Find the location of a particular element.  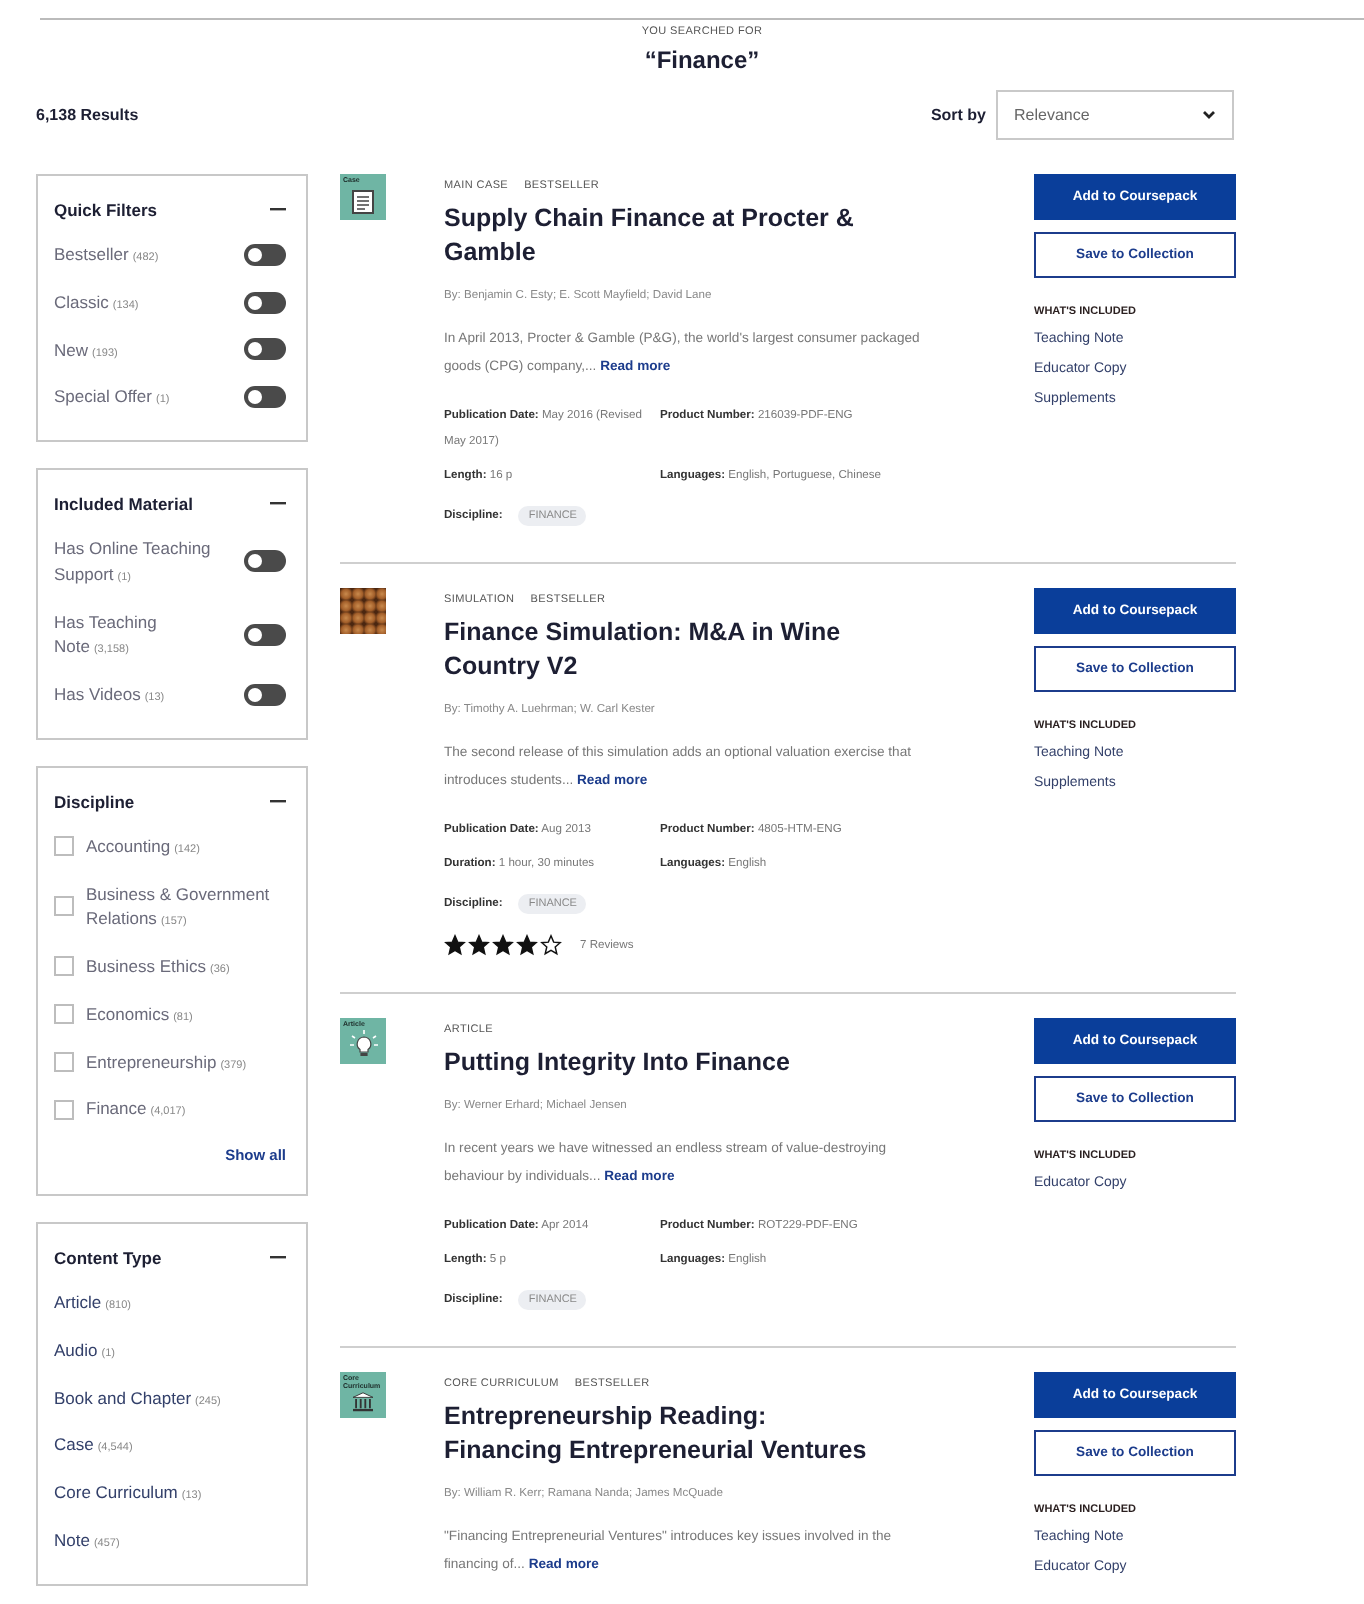

result-title: Entrepreneurship Reading: Financing Entrepreneurial Ventures is located at coordinates (666, 1434).